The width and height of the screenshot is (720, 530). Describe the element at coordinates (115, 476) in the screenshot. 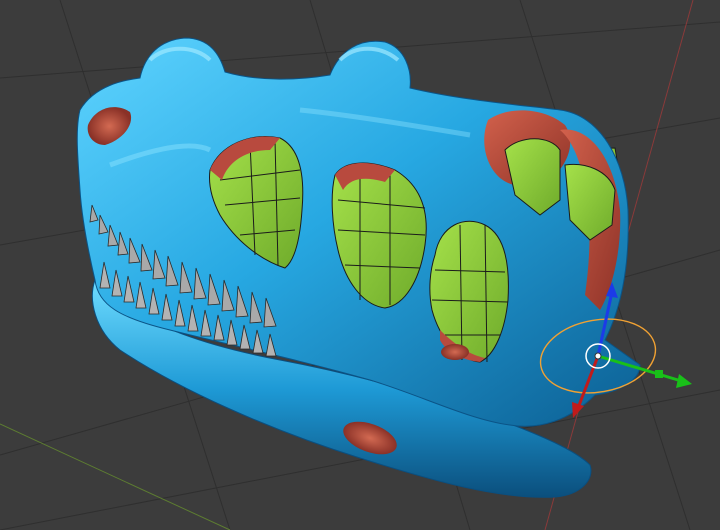

I see `x-axis-line` at that location.